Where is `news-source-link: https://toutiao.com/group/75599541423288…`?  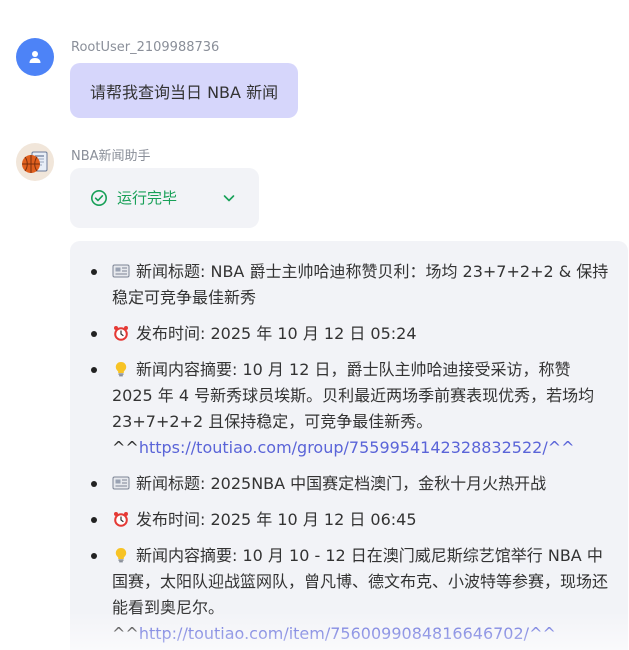
news-source-link: https://toutiao.com/group/75599541423288… is located at coordinates (343, 447).